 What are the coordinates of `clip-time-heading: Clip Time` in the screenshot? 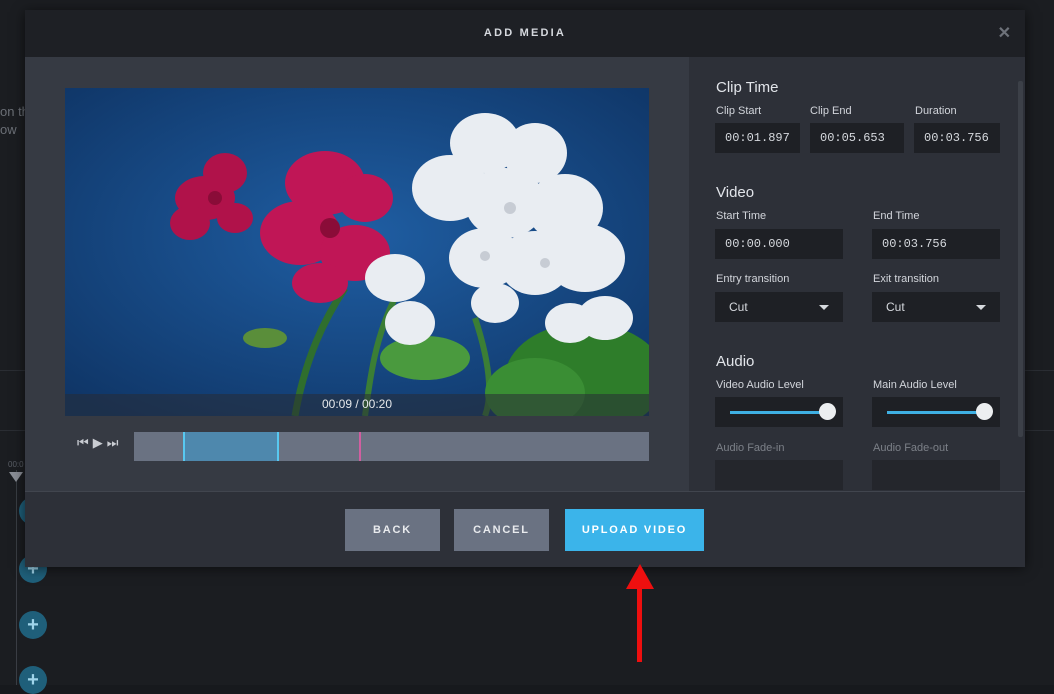 It's located at (747, 87).